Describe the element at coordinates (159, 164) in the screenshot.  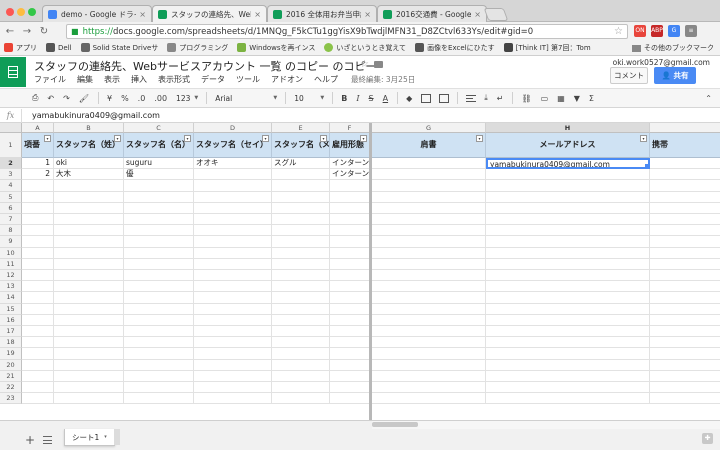
I see `cell: suguru` at that location.